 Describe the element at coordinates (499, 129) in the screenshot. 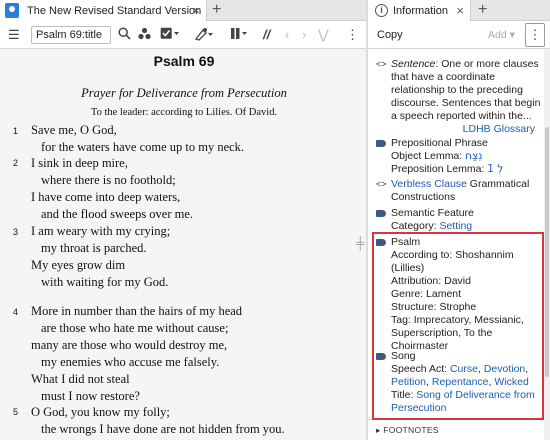

I see `glossary-link: LDHB Glossary` at that location.